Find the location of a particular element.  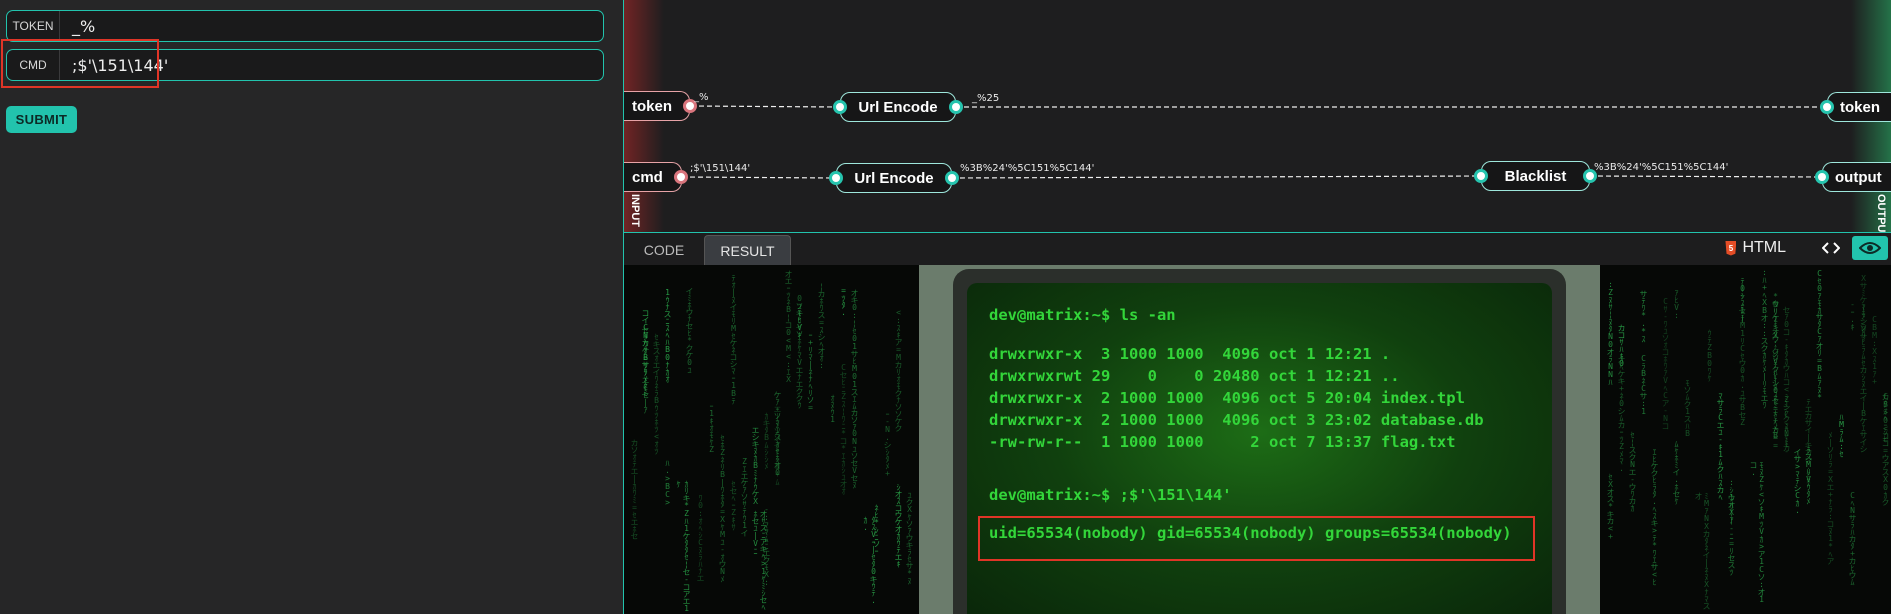

tab-result: RESULT is located at coordinates (747, 250).